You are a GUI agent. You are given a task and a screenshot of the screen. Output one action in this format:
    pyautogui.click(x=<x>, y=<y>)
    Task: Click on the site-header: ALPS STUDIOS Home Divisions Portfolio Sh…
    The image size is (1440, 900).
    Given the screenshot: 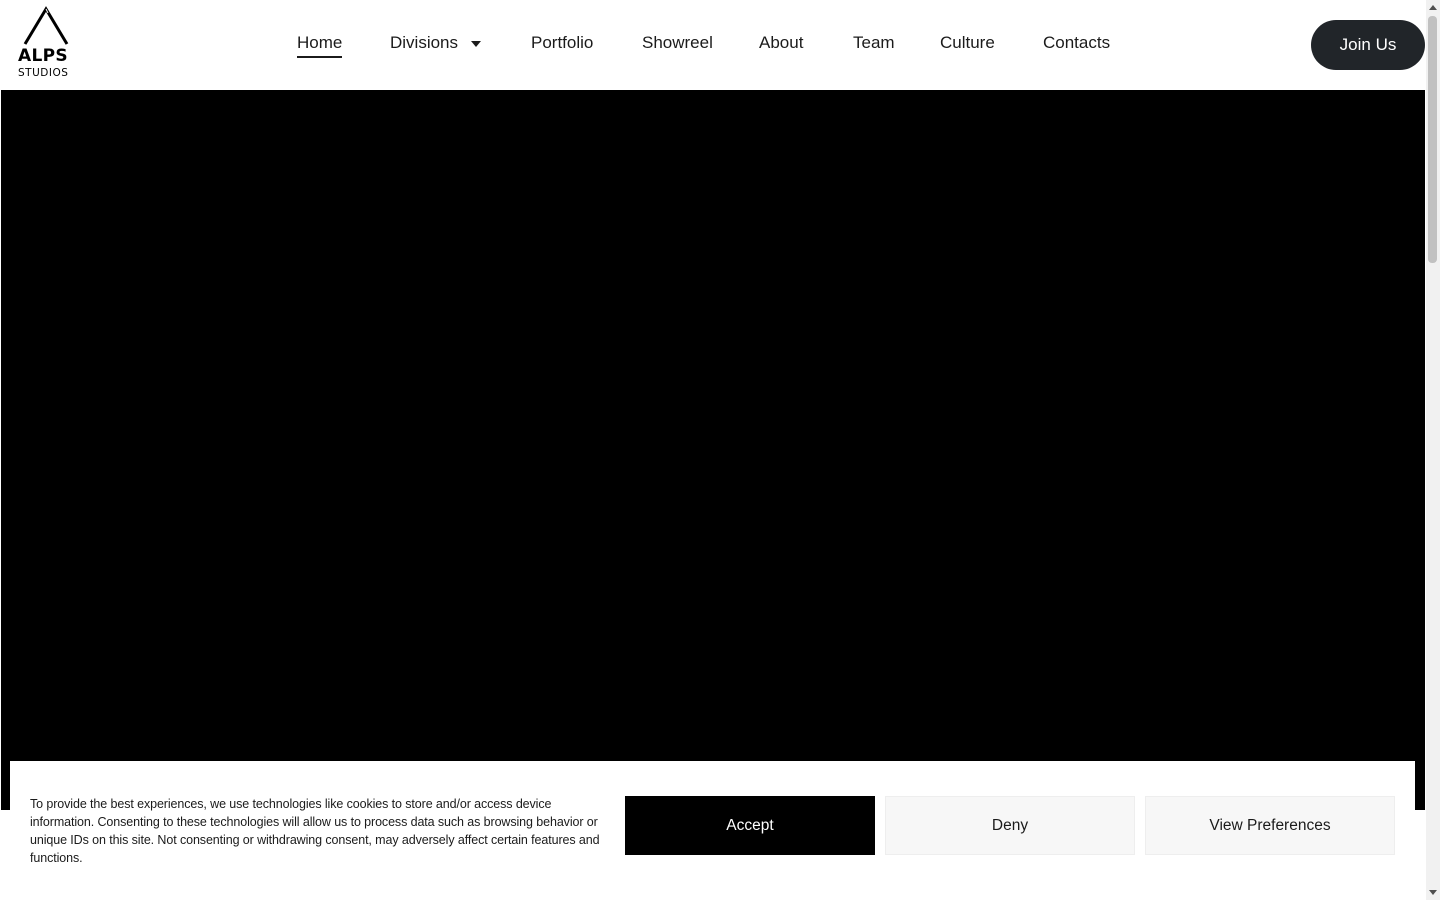 What is the action you would take?
    pyautogui.click(x=713, y=45)
    